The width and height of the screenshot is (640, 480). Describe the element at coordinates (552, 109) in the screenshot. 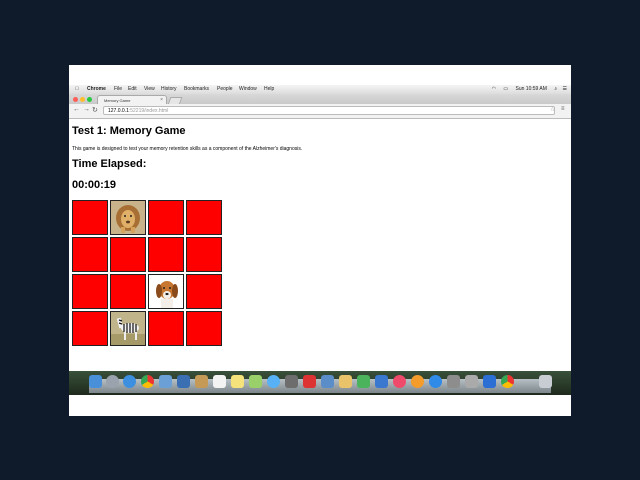

I see `bookmark-star-icon: ☆` at that location.